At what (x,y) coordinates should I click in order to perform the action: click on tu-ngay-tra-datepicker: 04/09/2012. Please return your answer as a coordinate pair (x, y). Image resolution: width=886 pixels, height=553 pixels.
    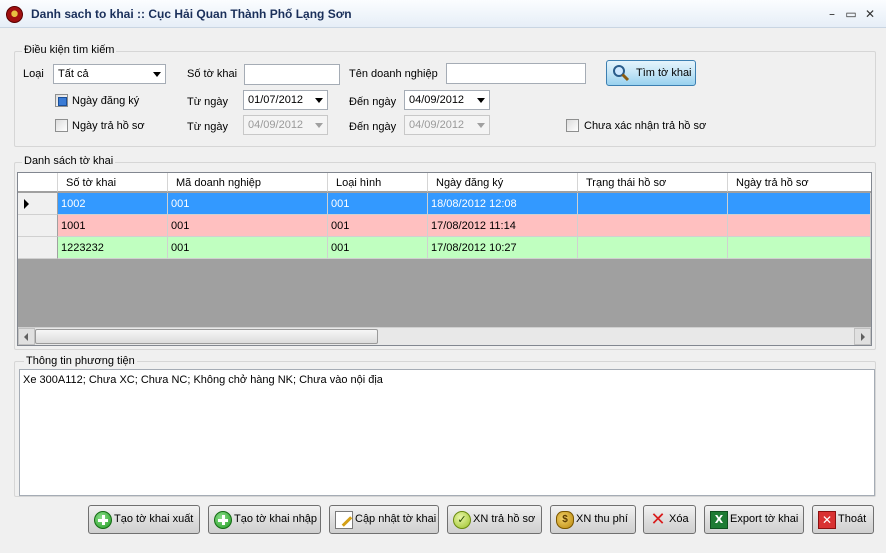
    Looking at the image, I should click on (285, 125).